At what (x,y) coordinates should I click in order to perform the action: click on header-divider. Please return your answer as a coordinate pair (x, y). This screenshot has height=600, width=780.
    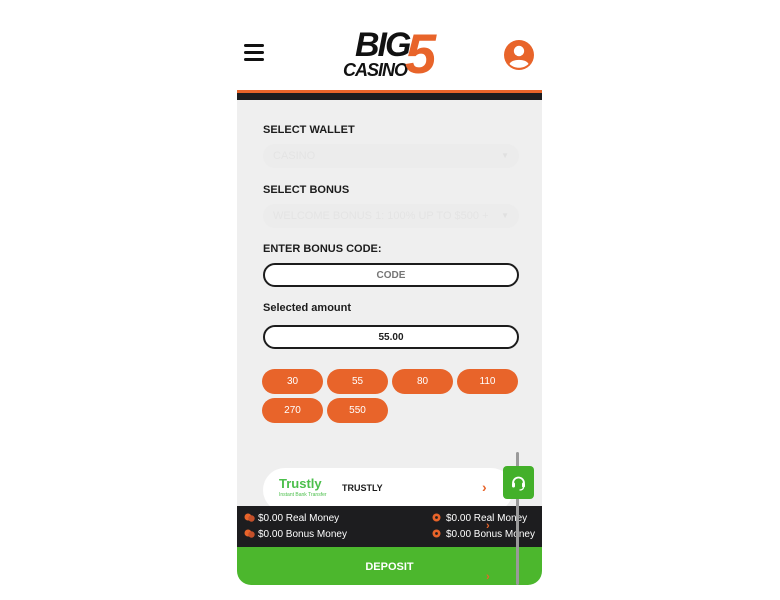
    Looking at the image, I should click on (389, 95).